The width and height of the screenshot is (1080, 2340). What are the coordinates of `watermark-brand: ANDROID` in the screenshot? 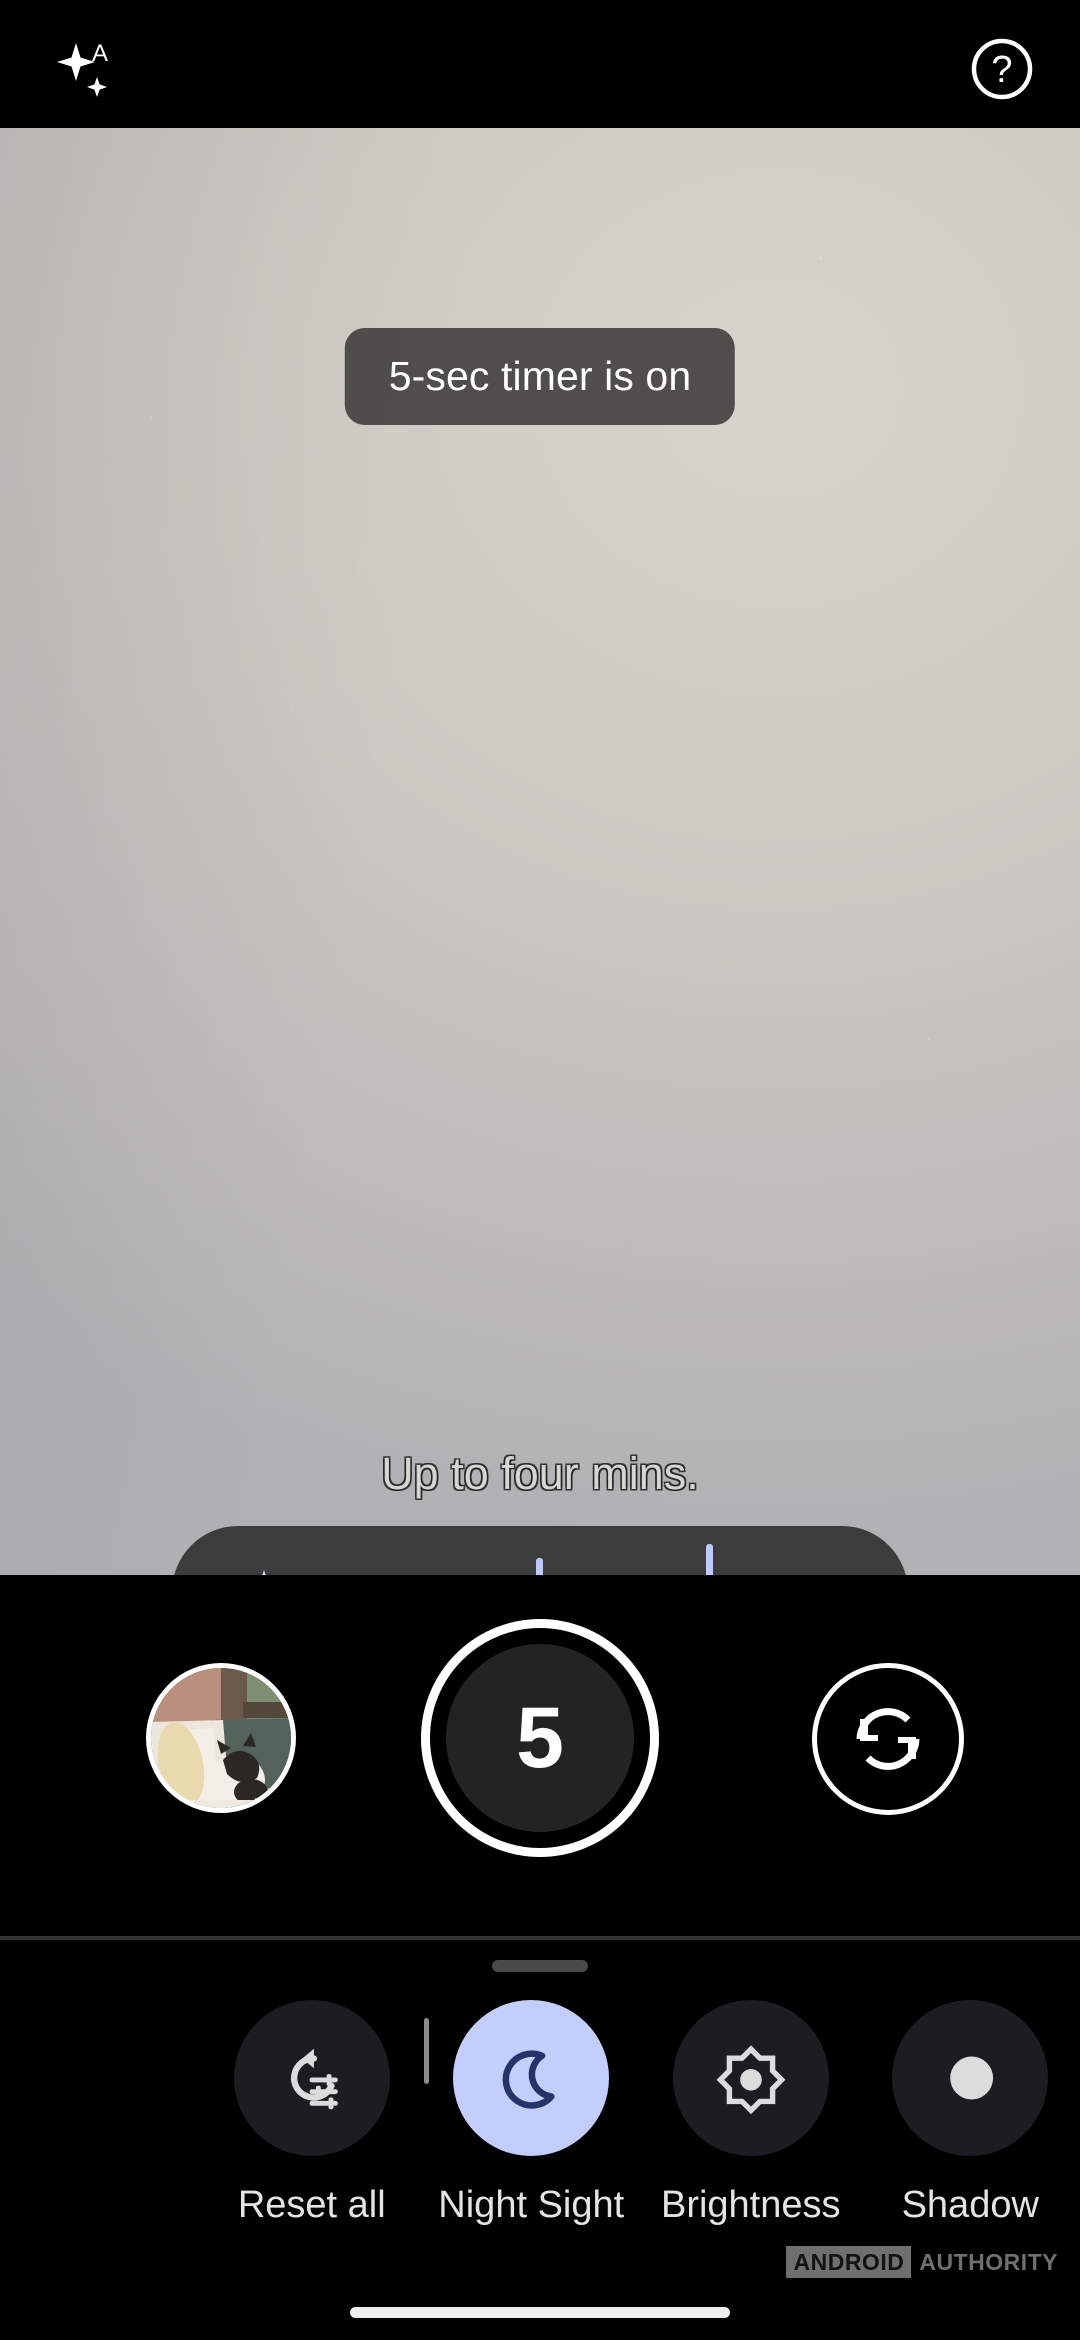 It's located at (849, 2262).